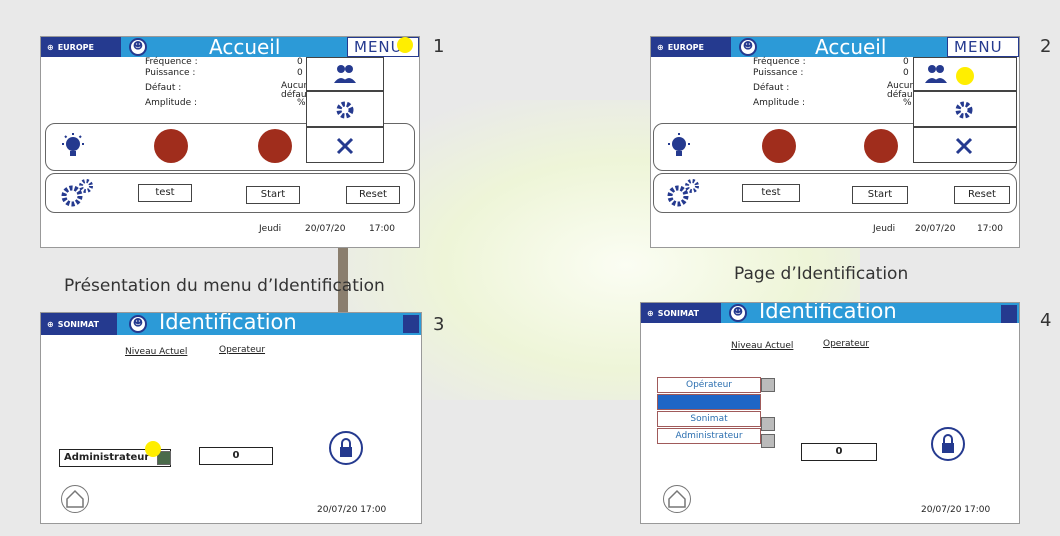 This screenshot has height=536, width=1060. I want to click on screen-number-3: 3, so click(439, 324).